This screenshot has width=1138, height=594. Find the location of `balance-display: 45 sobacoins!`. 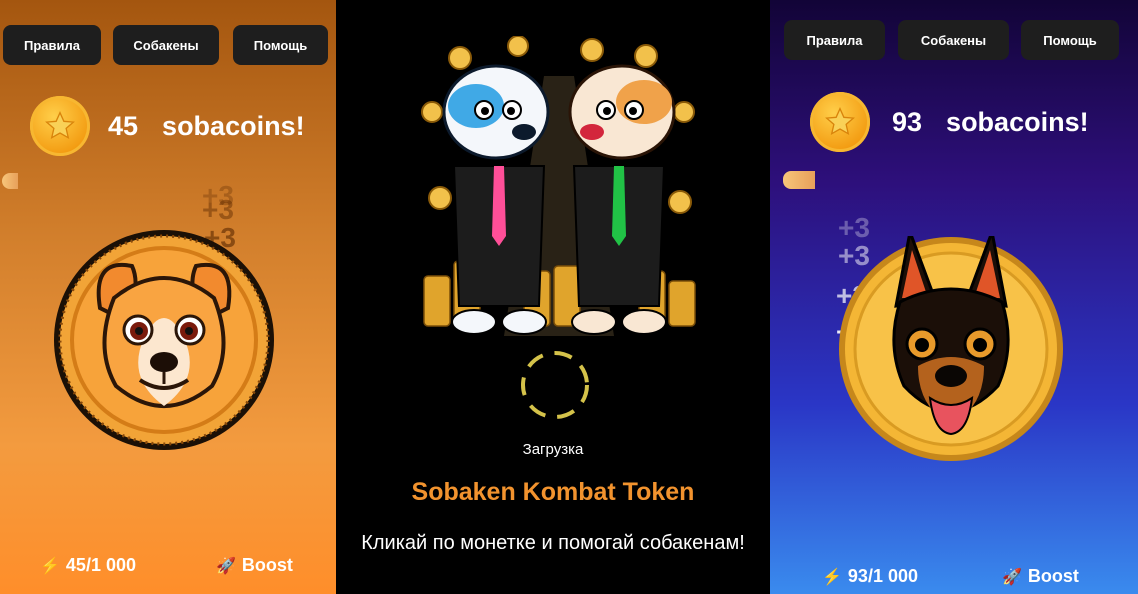

balance-display: 45 sobacoins! is located at coordinates (167, 126).